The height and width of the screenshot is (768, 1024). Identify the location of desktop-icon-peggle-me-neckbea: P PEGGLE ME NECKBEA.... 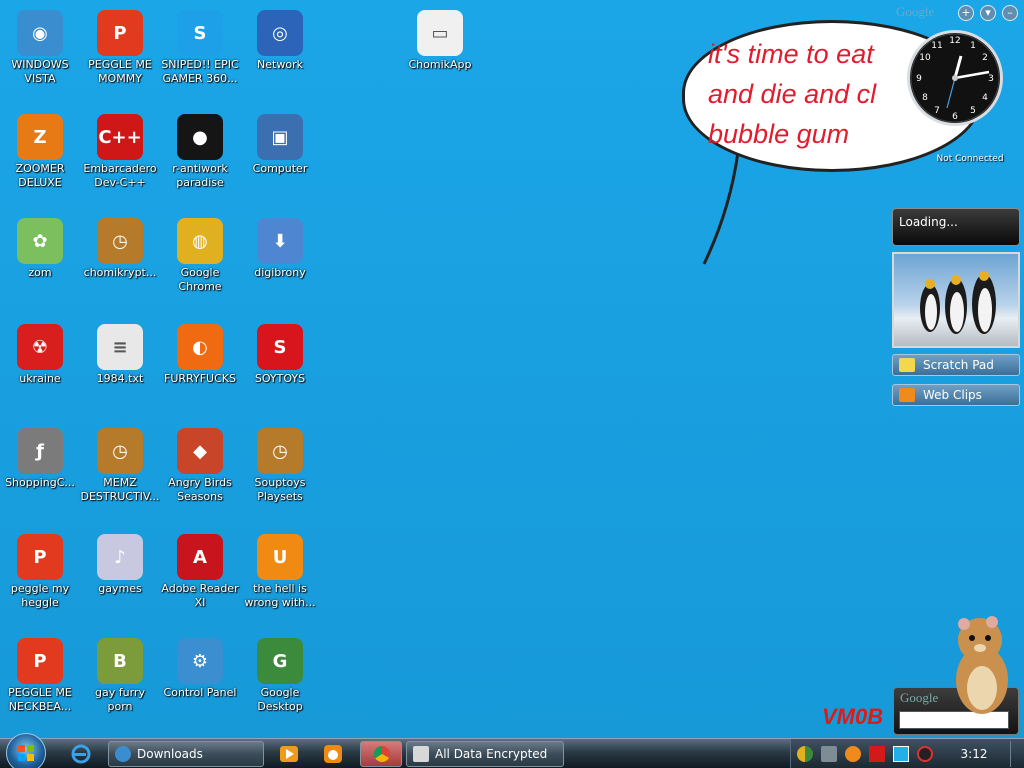
(40, 674).